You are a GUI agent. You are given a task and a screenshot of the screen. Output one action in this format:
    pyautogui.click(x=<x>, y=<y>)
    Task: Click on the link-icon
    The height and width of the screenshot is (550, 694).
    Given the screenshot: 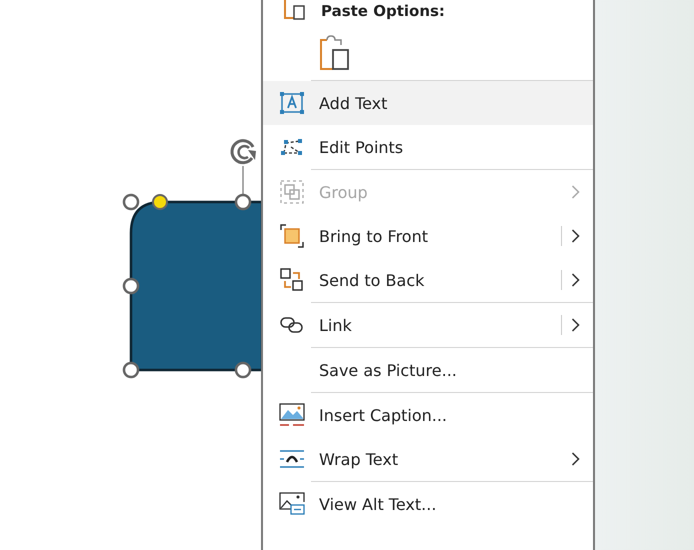 What is the action you would take?
    pyautogui.click(x=292, y=325)
    